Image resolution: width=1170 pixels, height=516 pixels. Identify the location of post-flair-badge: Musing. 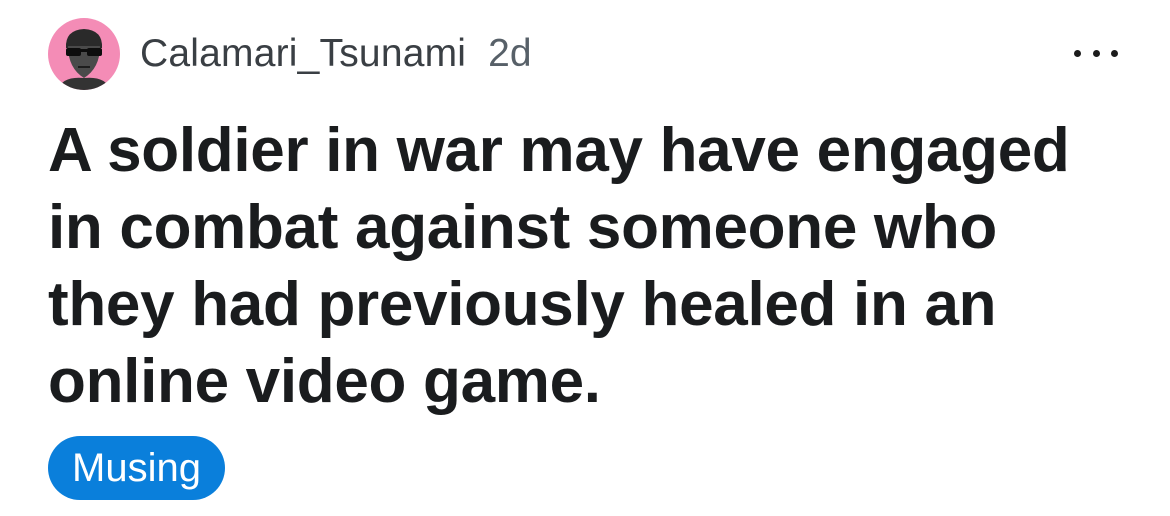
(136, 468).